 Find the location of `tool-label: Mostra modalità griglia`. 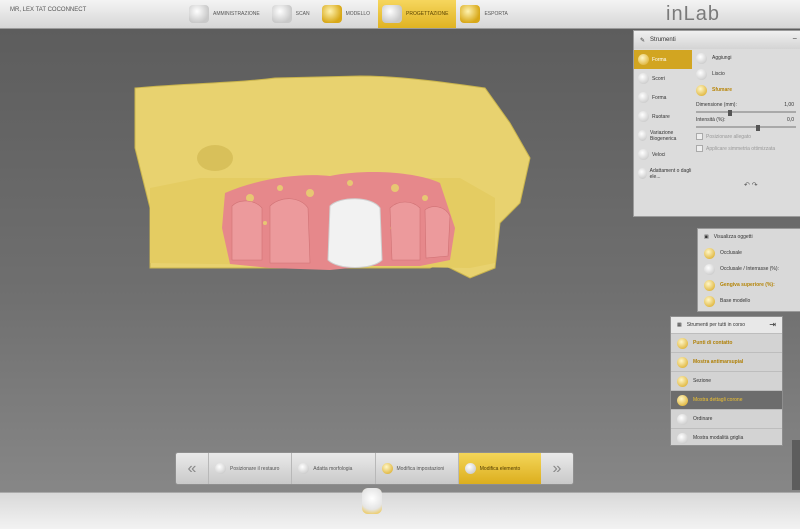

tool-label: Mostra modalità griglia is located at coordinates (718, 438).